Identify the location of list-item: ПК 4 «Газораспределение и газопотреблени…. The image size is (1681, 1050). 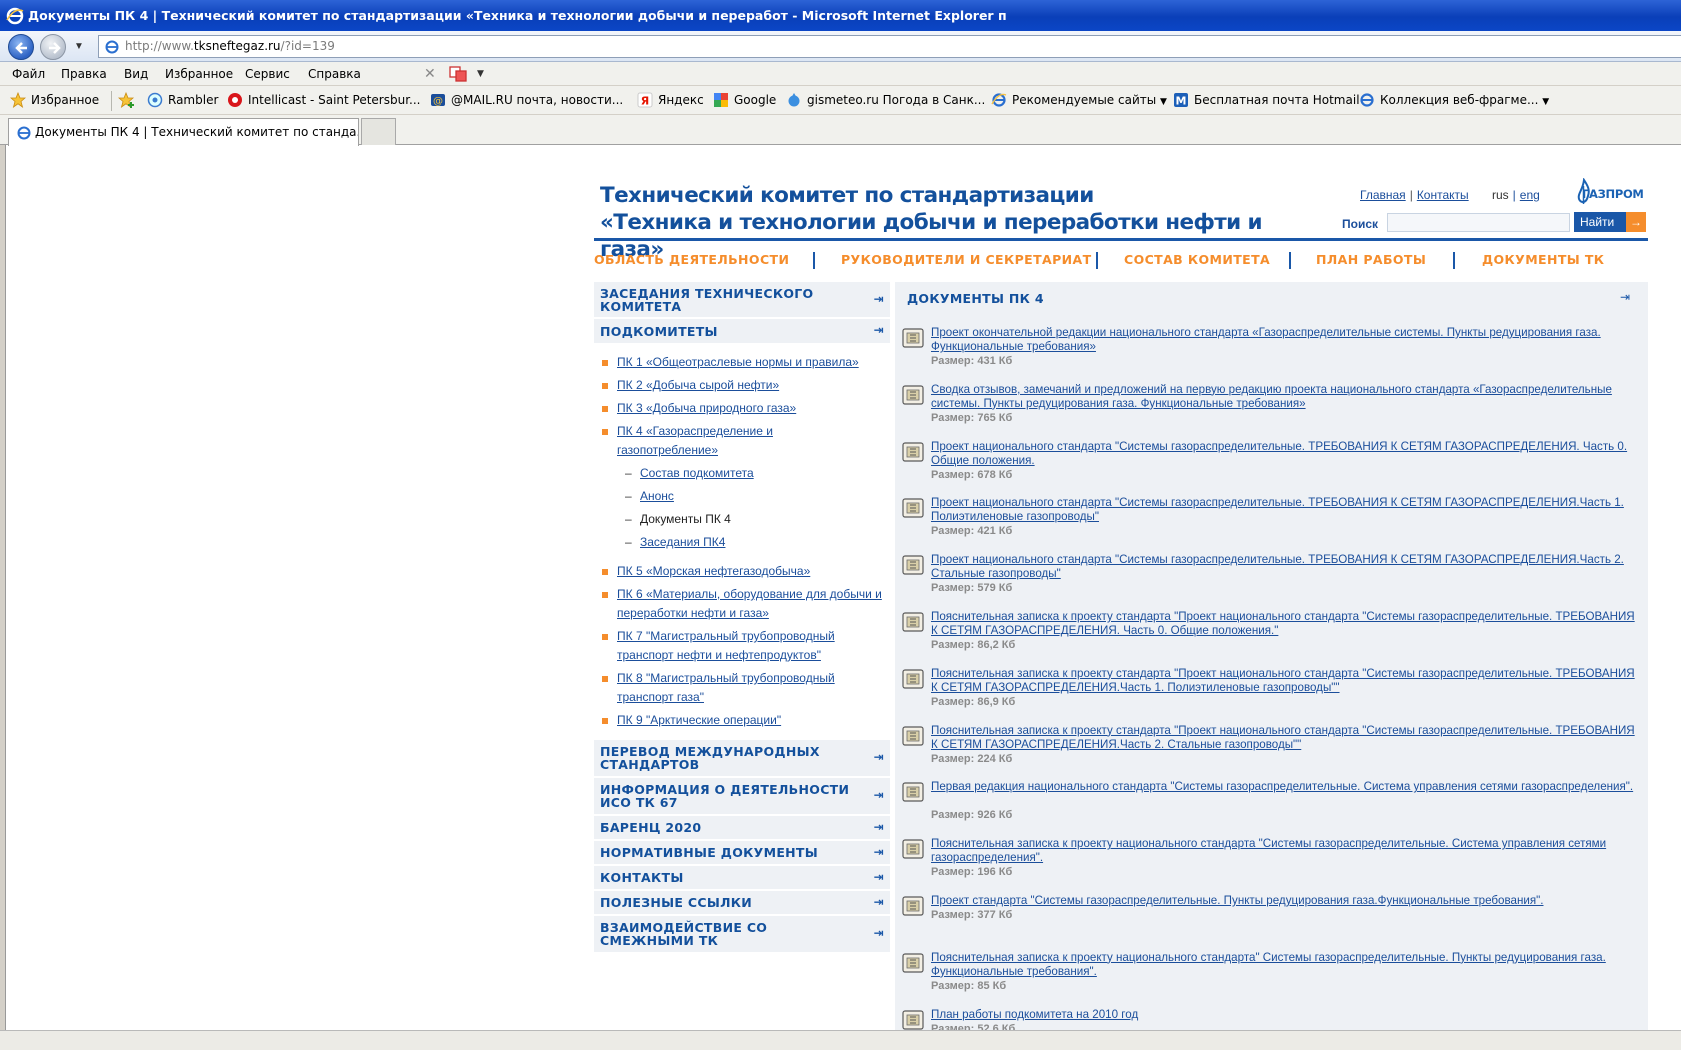
(699, 490).